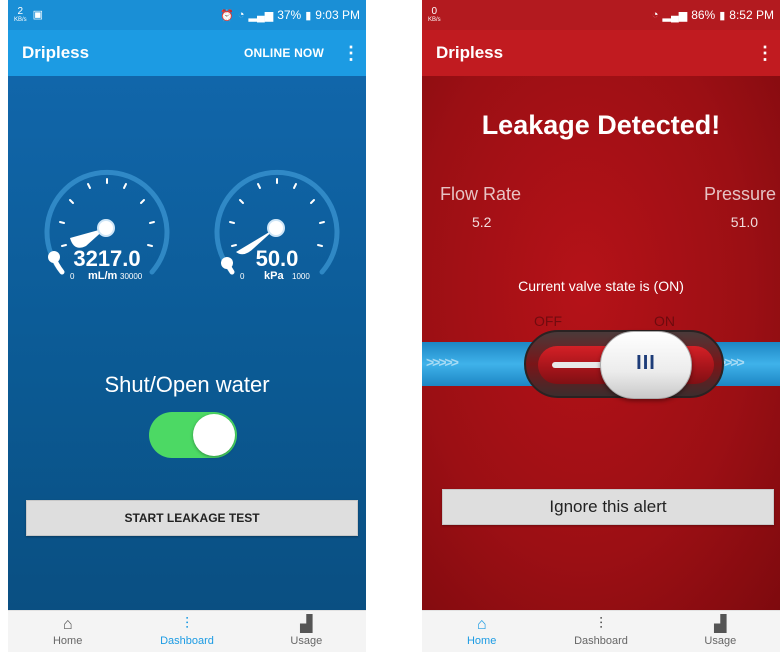 This screenshot has height=652, width=780. What do you see at coordinates (481, 194) in the screenshot?
I see `flow-rate-label: Flow Rate` at bounding box center [481, 194].